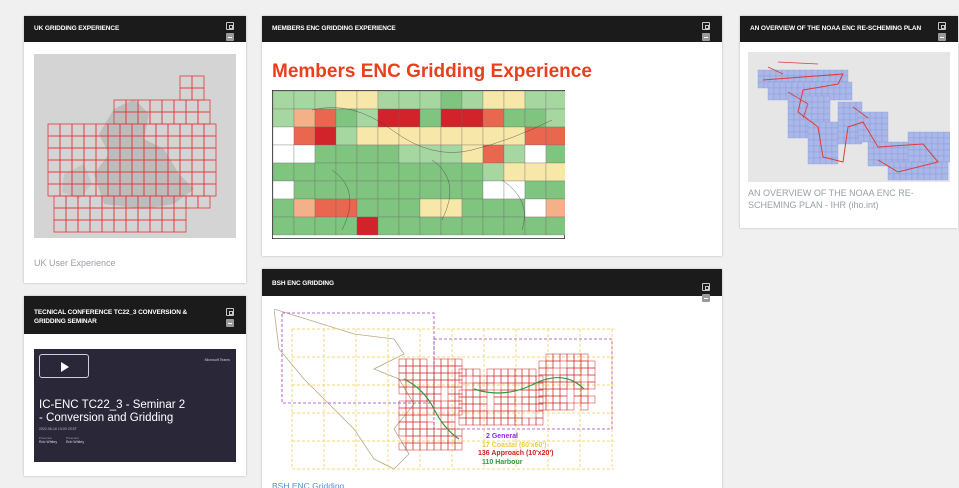 The height and width of the screenshot is (488, 959). I want to click on card-title: BSH ENC GRIDDING, so click(482, 283).